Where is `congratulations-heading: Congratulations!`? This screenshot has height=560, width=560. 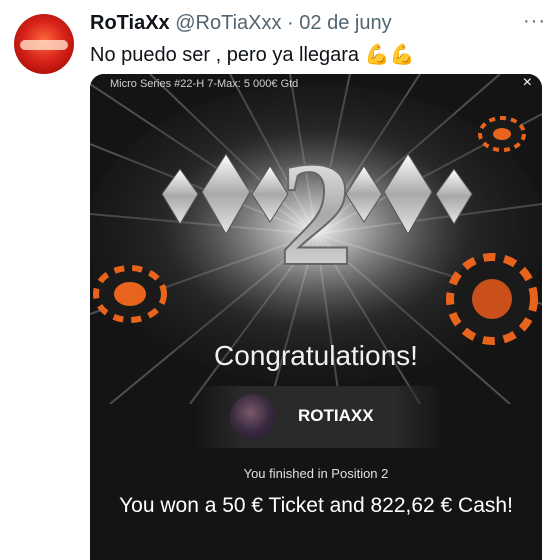
congratulations-heading: Congratulations! is located at coordinates (316, 355).